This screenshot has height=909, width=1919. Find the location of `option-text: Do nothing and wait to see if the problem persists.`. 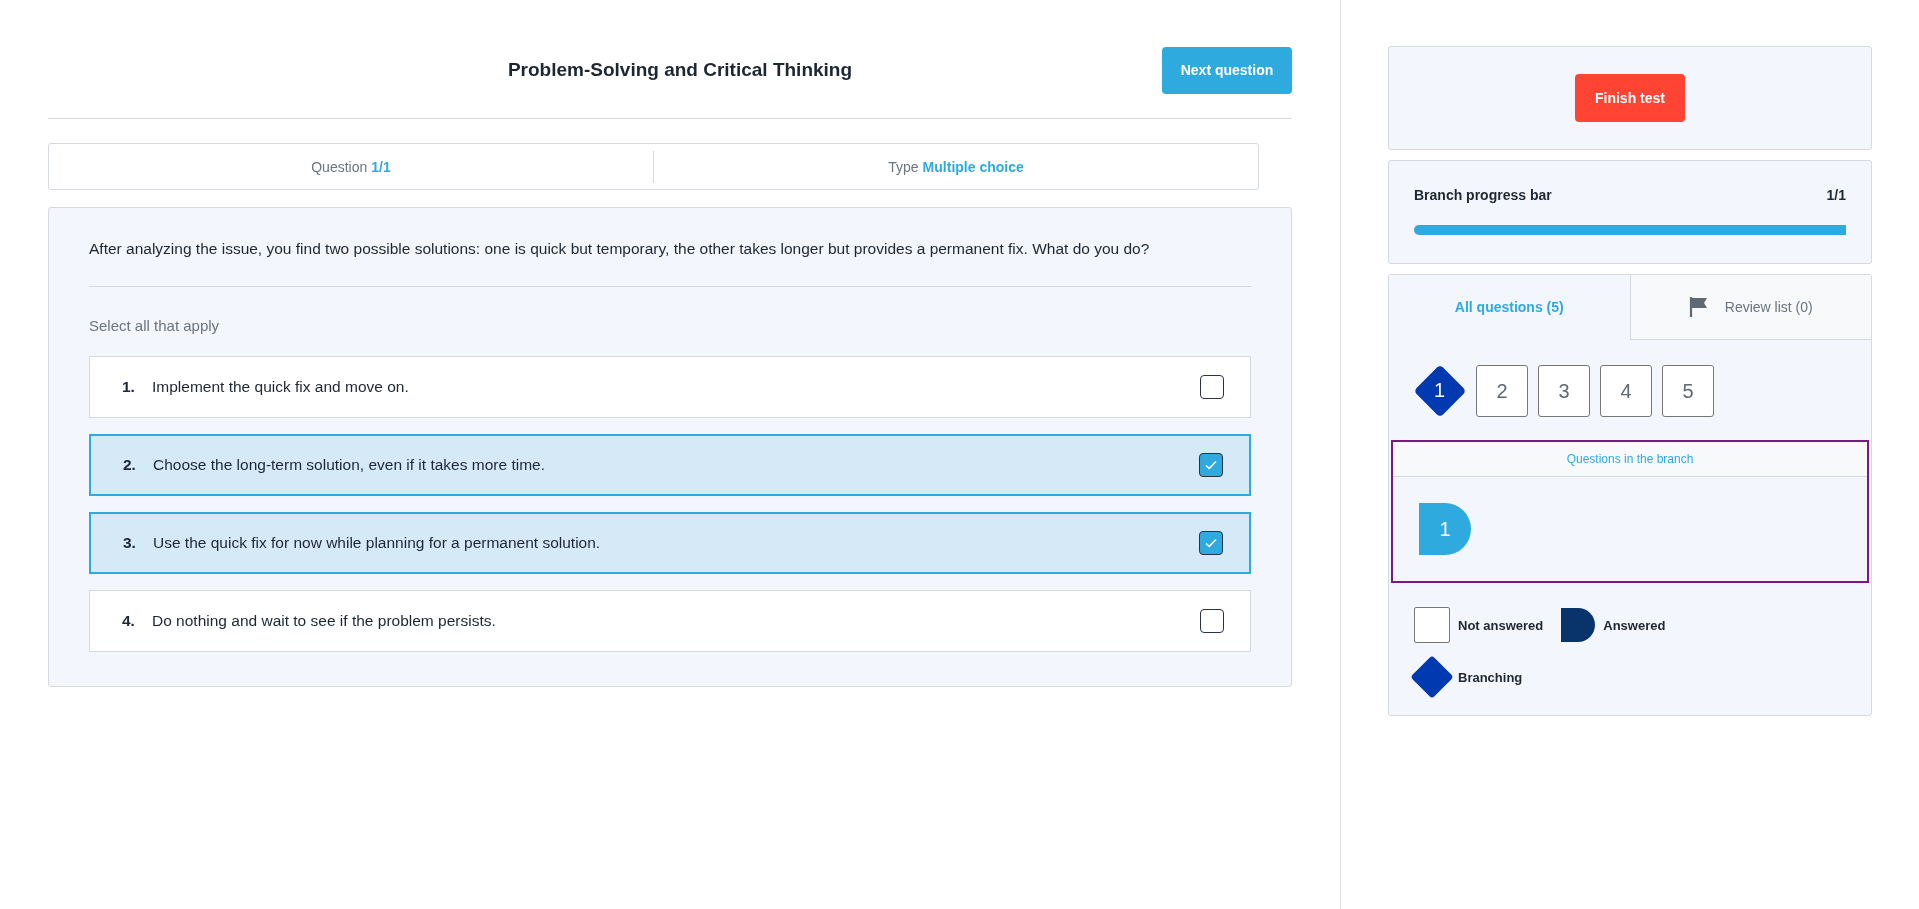

option-text: Do nothing and wait to see if the problem persists. is located at coordinates (324, 621).